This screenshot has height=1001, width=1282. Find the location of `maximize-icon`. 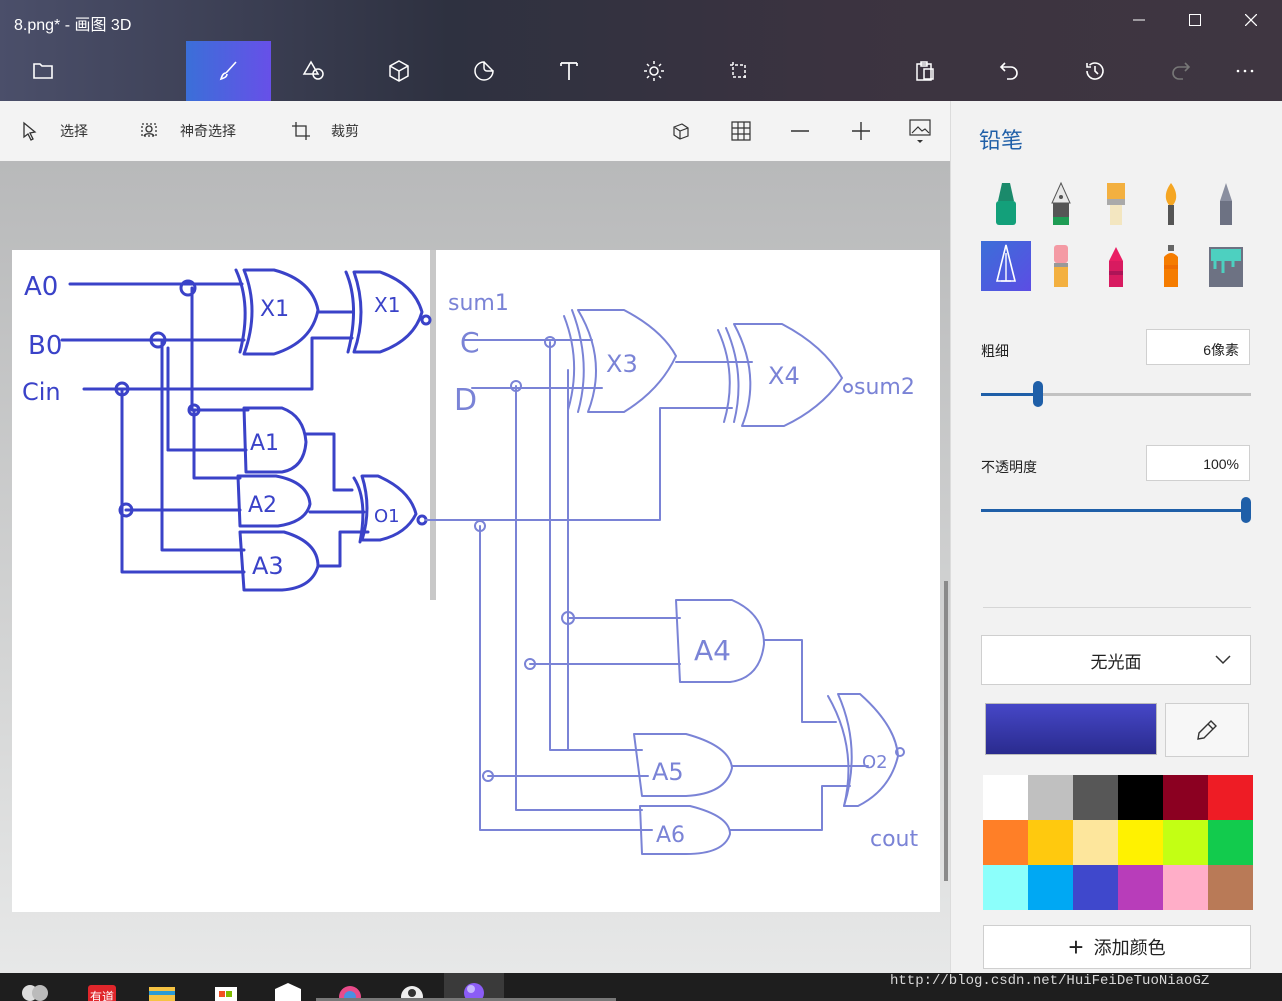

maximize-icon is located at coordinates (1195, 20).